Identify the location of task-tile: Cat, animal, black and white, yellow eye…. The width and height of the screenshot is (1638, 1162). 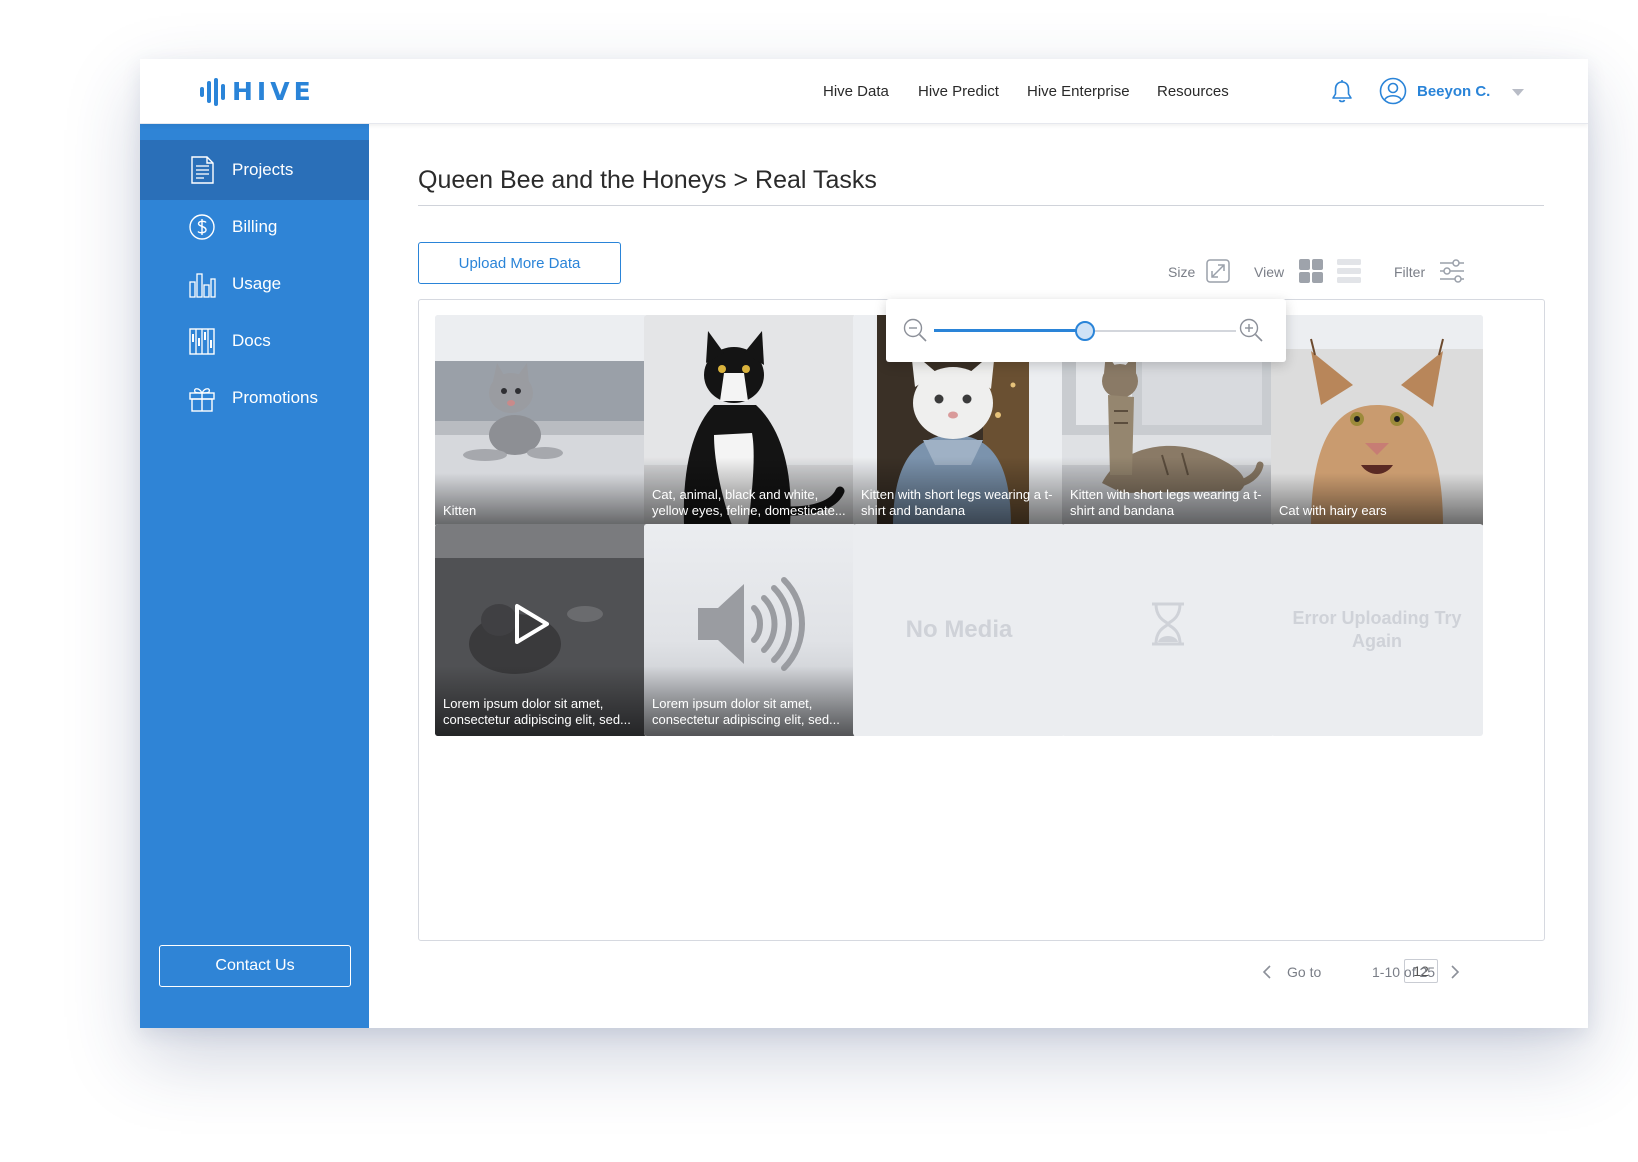
(750, 421).